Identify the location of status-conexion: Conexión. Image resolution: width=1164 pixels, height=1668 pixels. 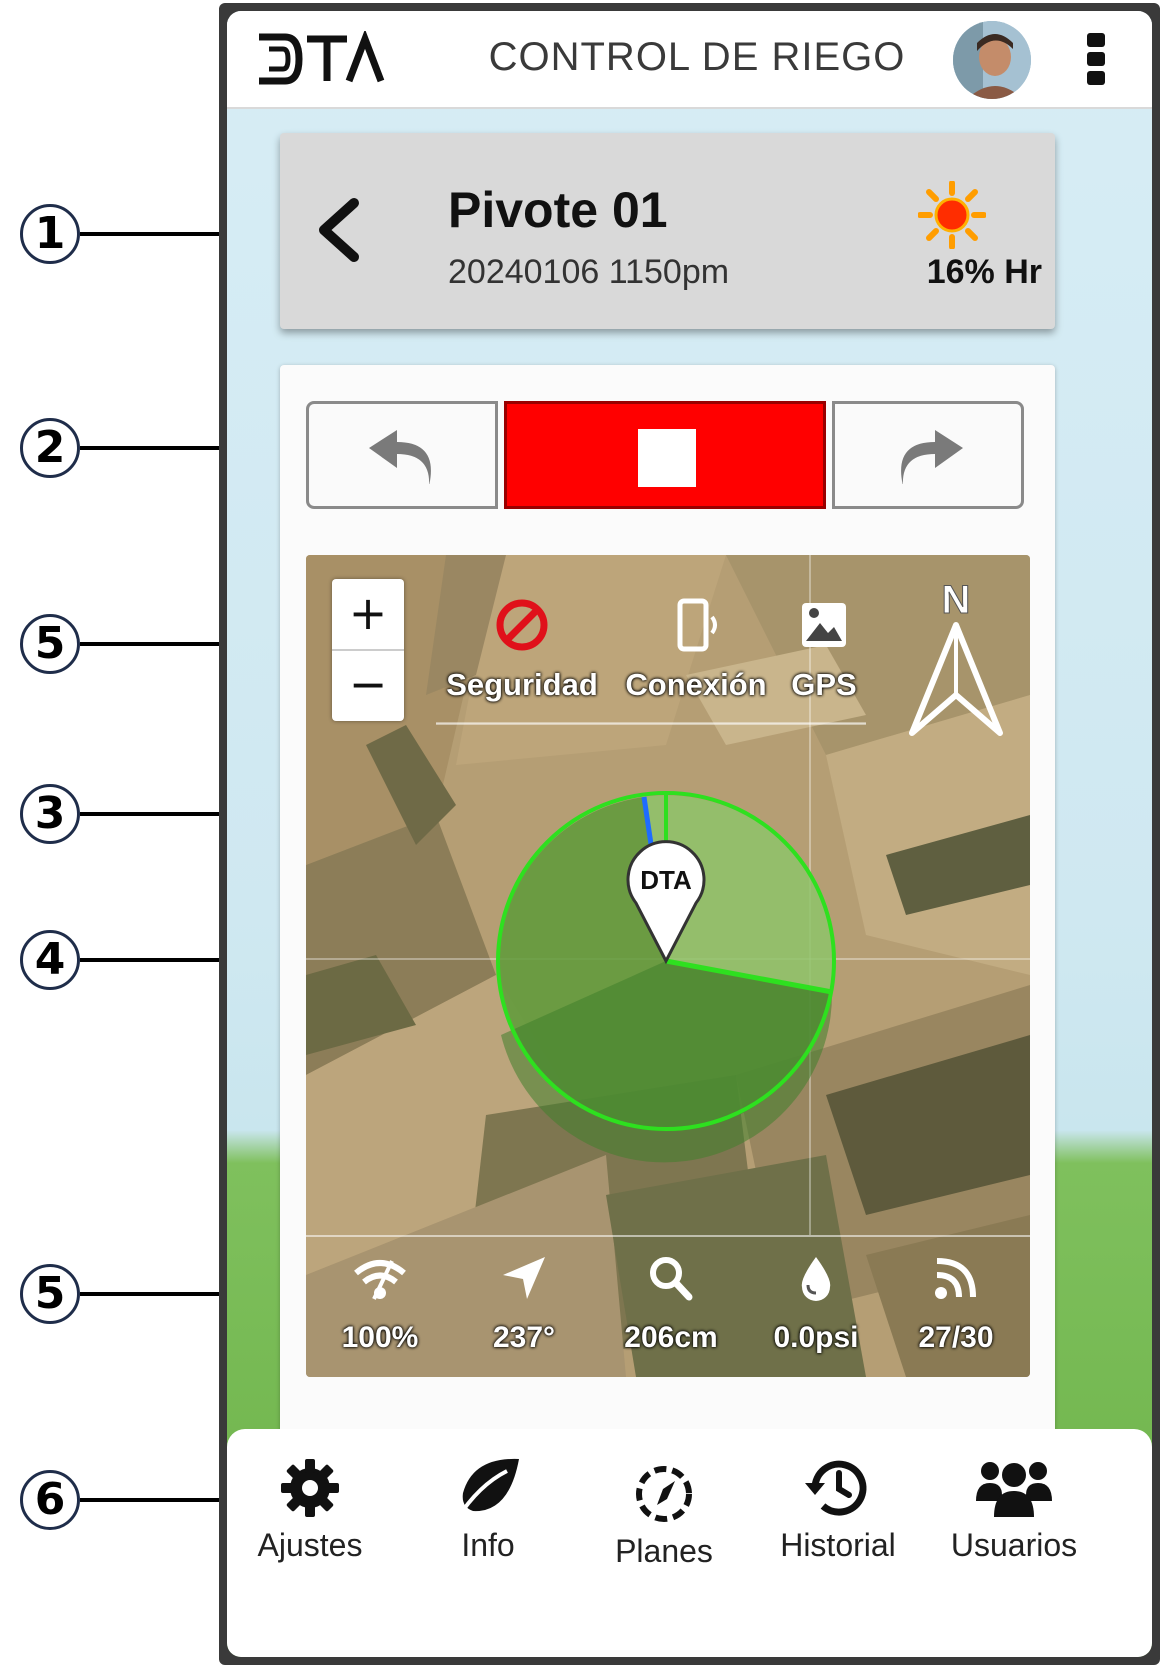
(696, 650).